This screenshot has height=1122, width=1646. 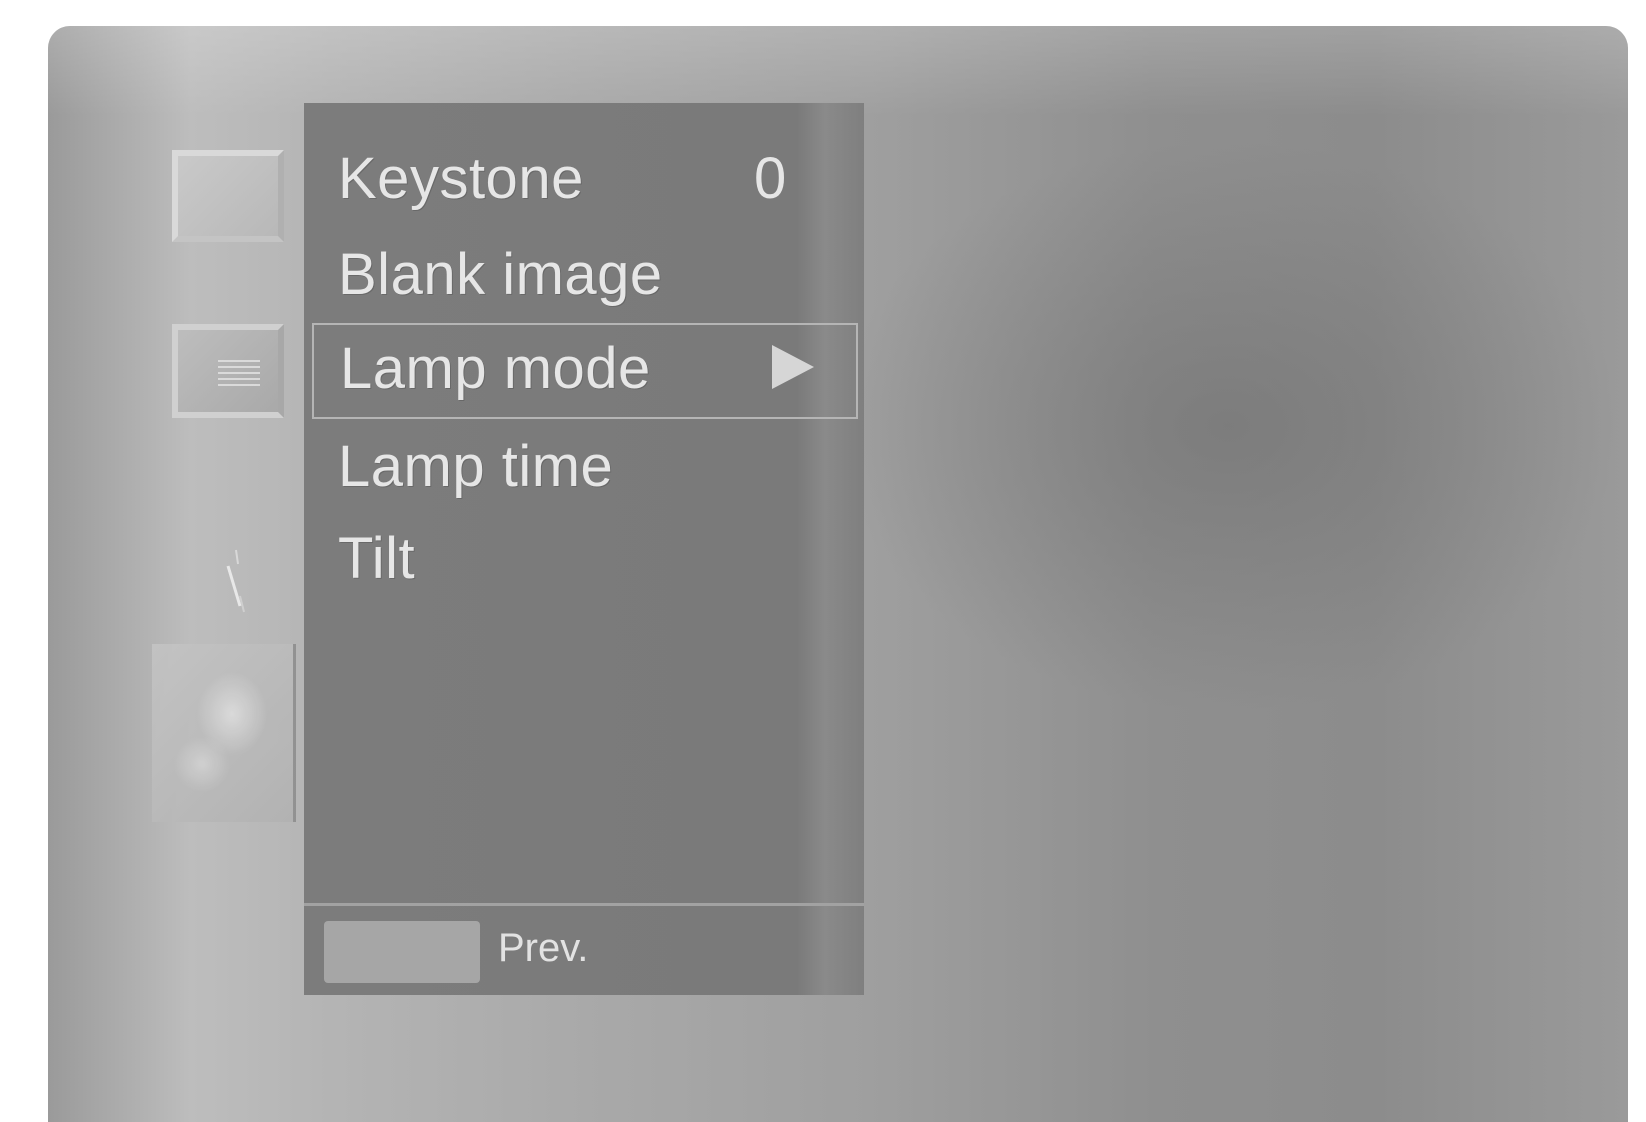 I want to click on menu-item-keystone: Keystone 0, so click(x=584, y=181).